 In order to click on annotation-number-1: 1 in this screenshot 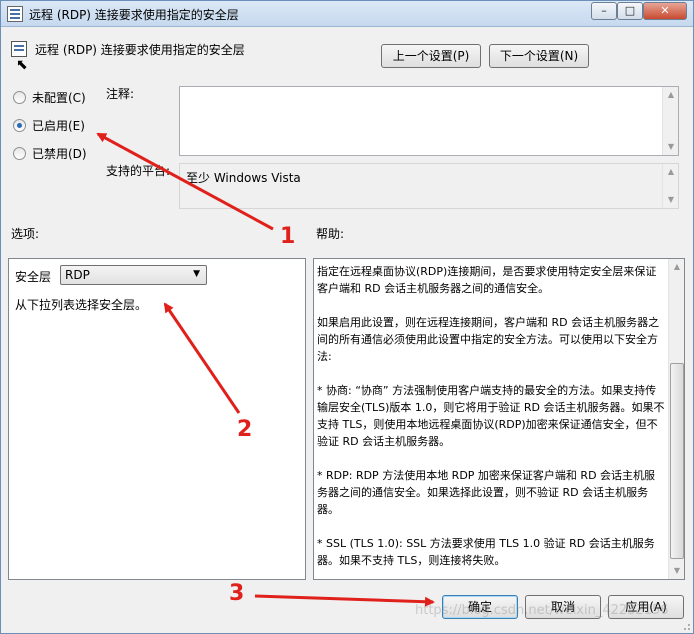, I will do `click(288, 236)`.